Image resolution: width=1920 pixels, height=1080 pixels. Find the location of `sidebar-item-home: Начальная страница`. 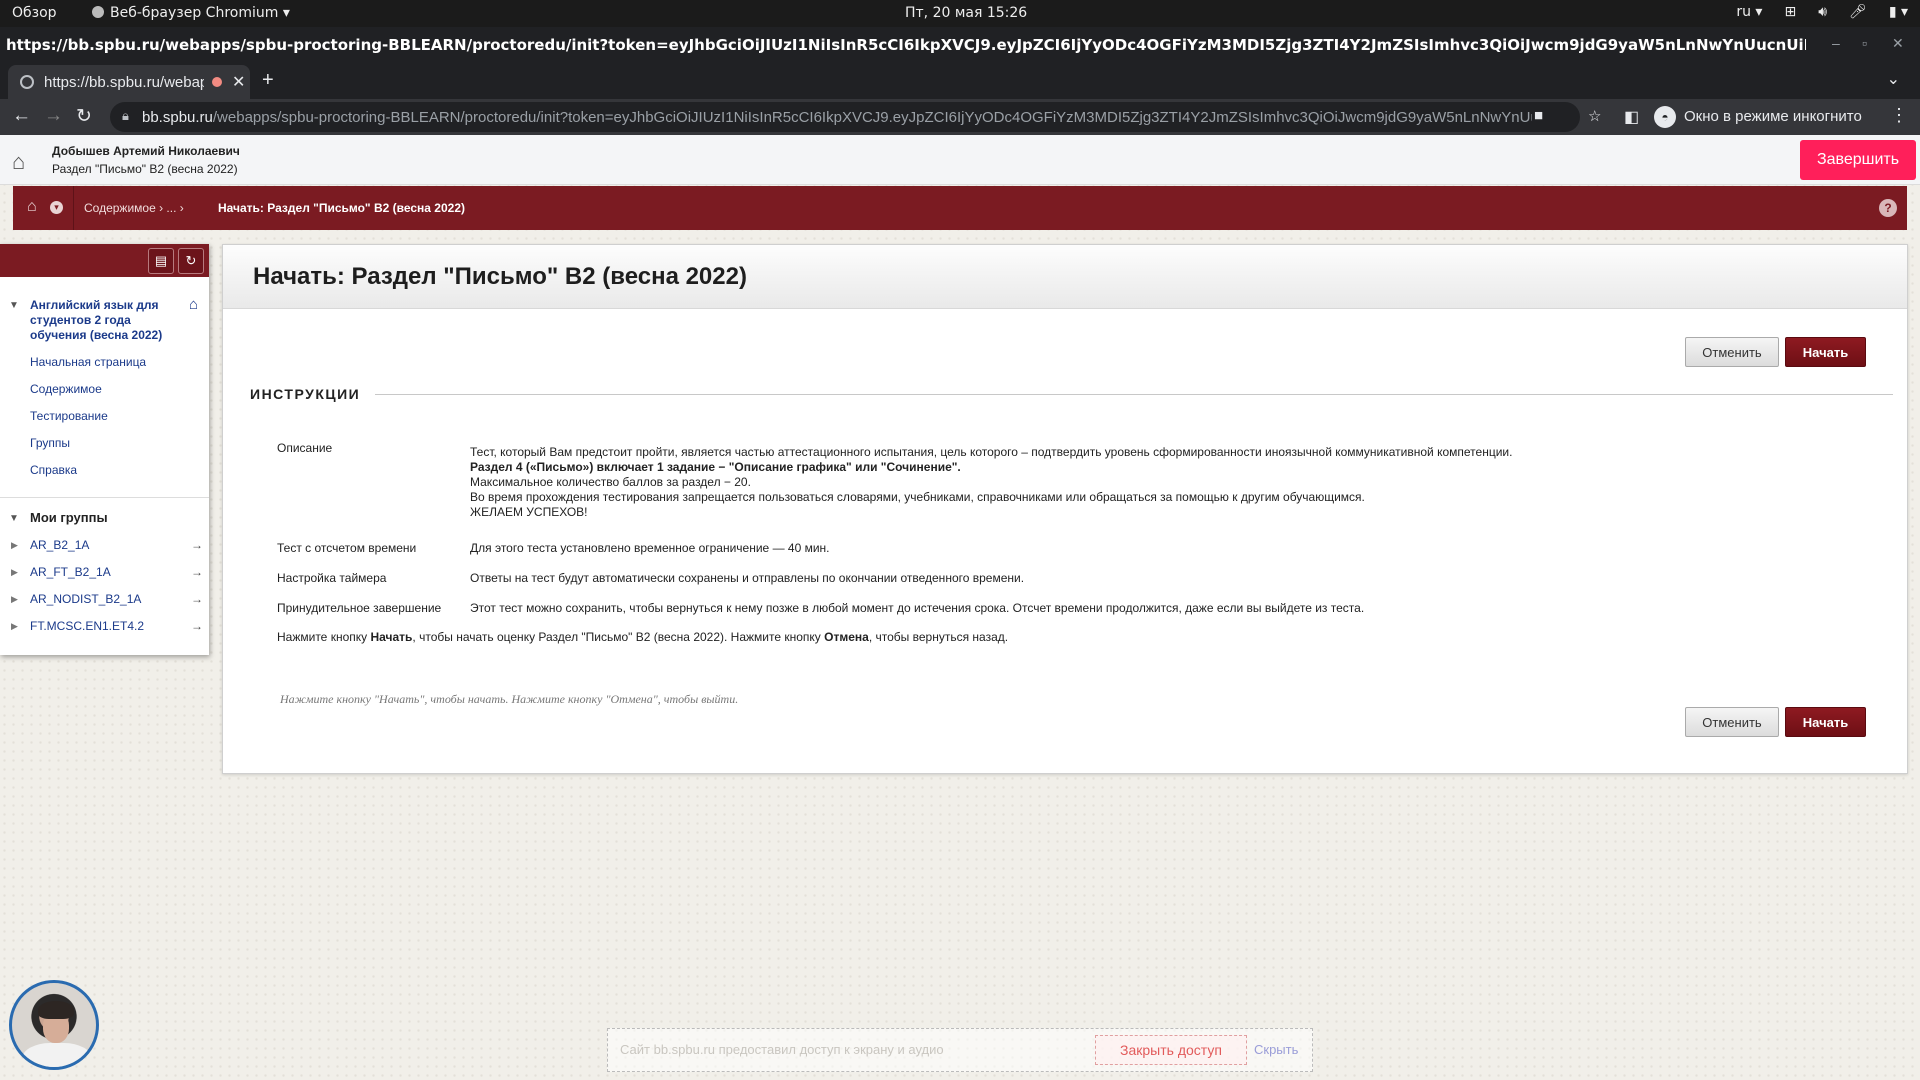

sidebar-item-home: Начальная страница is located at coordinates (88, 362).